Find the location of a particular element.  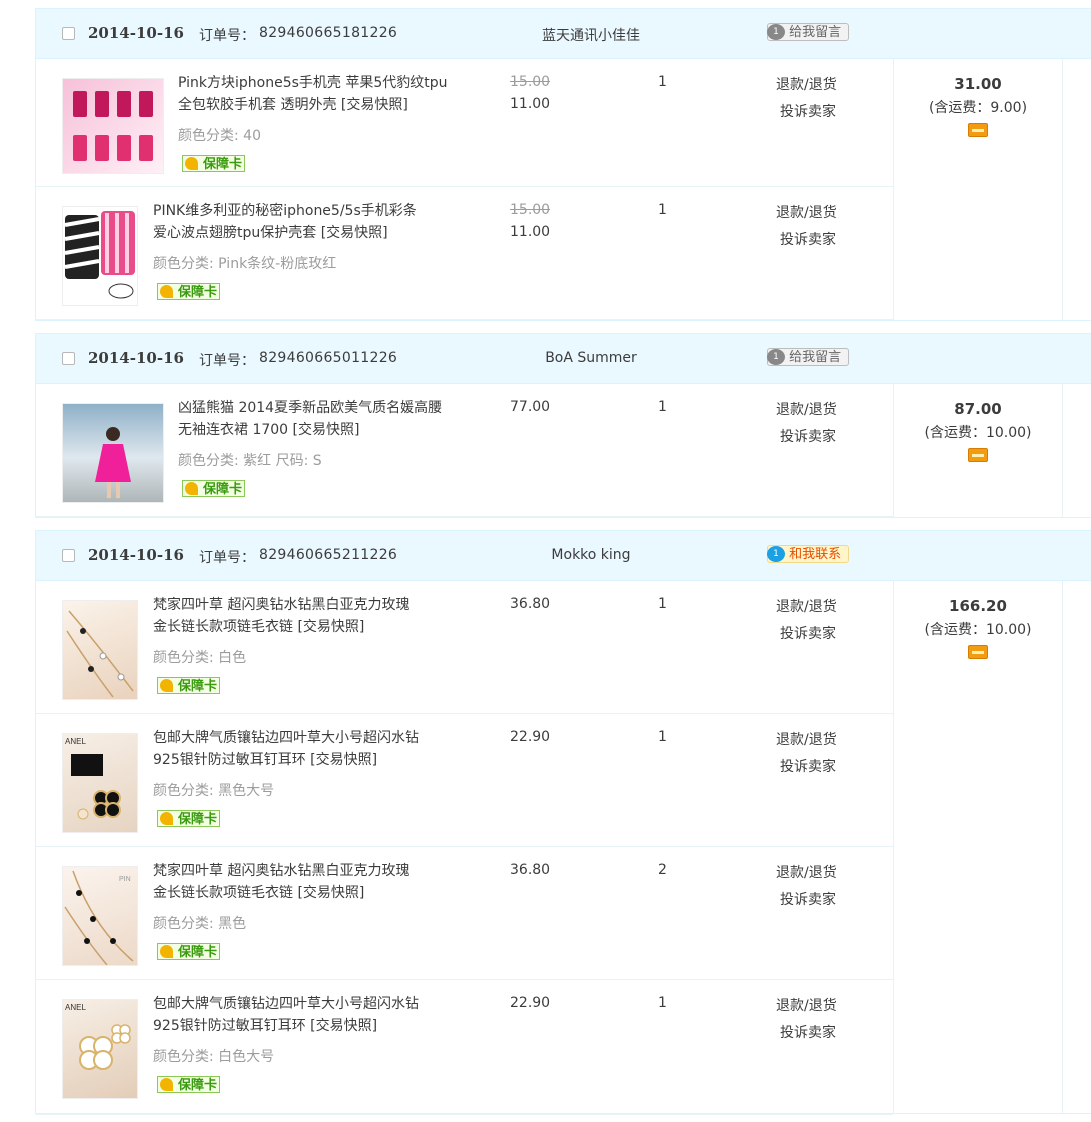

unit-price: 36.80 is located at coordinates (530, 870).